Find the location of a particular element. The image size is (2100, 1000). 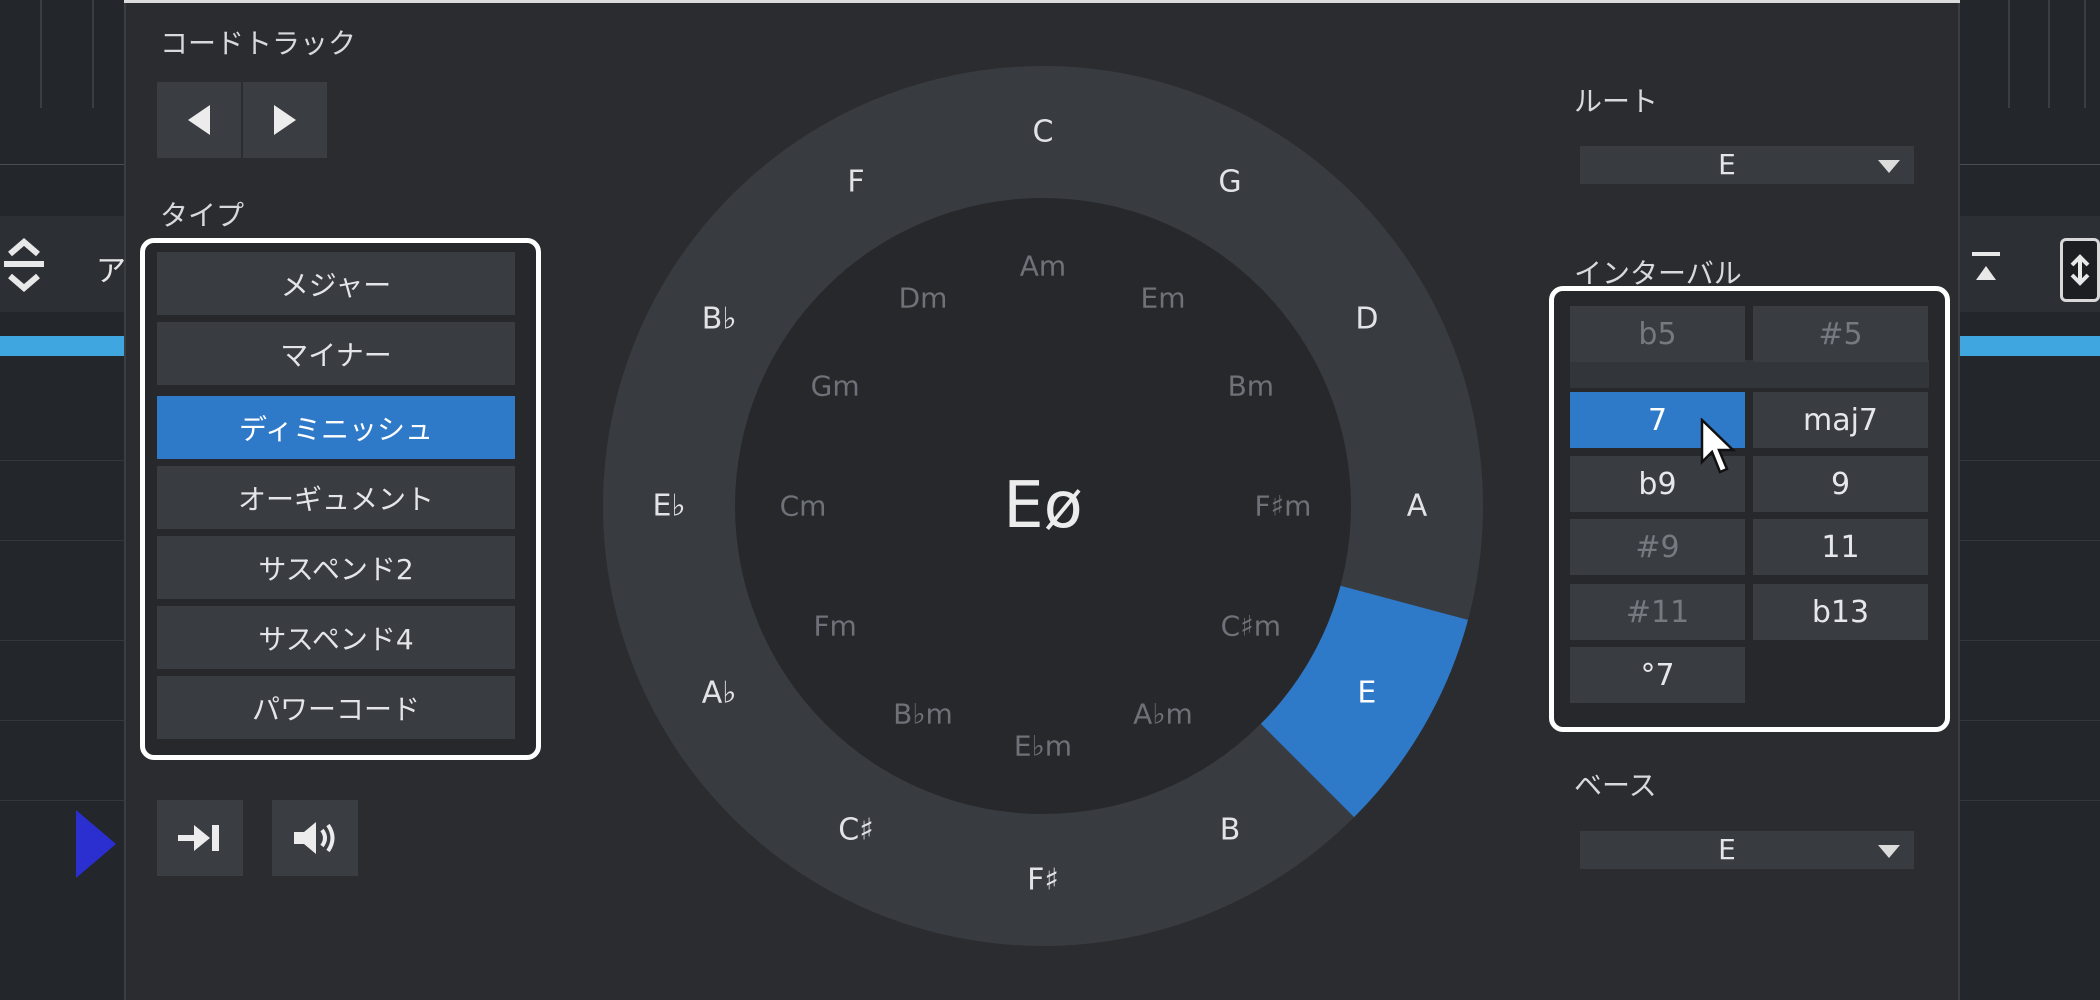

bass-label: ベース is located at coordinates (1615, 785).